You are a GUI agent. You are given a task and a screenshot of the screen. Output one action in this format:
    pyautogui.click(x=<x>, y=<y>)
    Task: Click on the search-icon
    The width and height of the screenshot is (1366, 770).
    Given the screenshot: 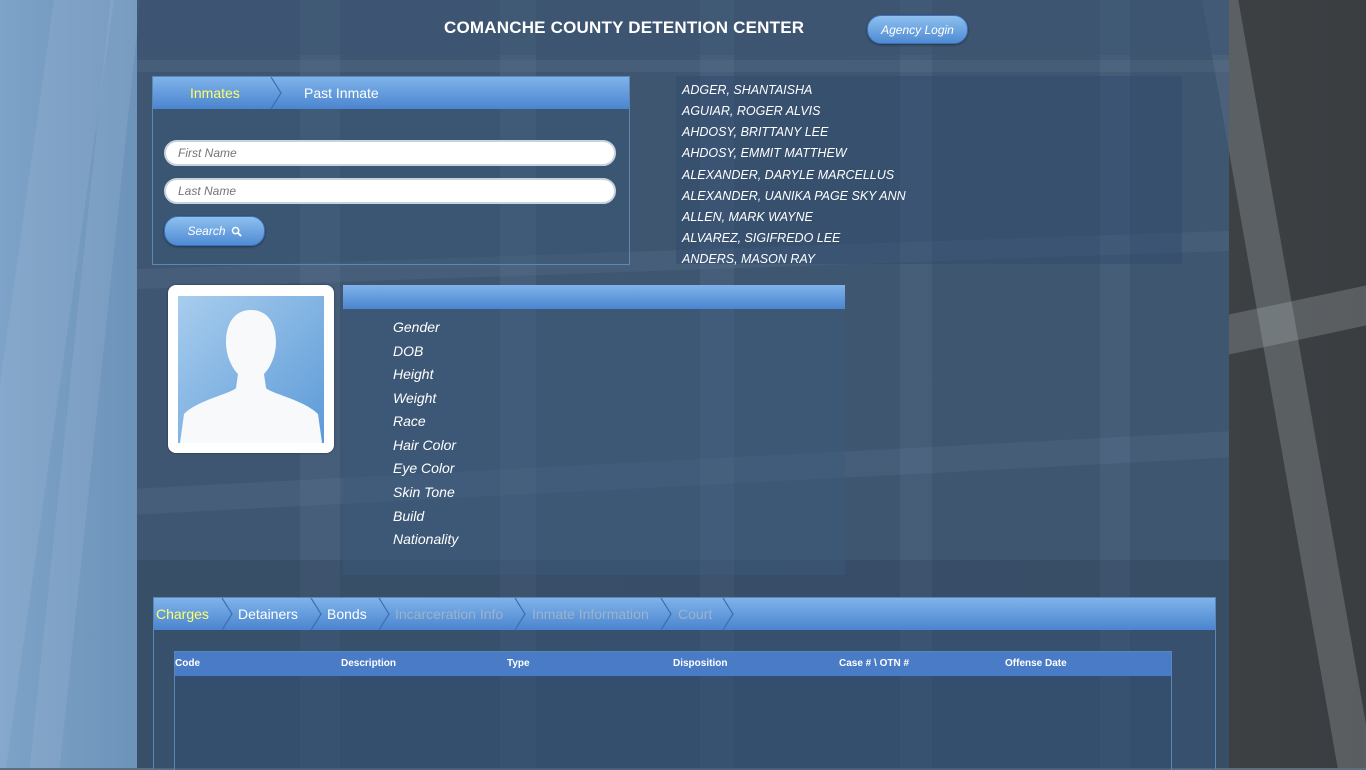 What is the action you would take?
    pyautogui.click(x=236, y=231)
    